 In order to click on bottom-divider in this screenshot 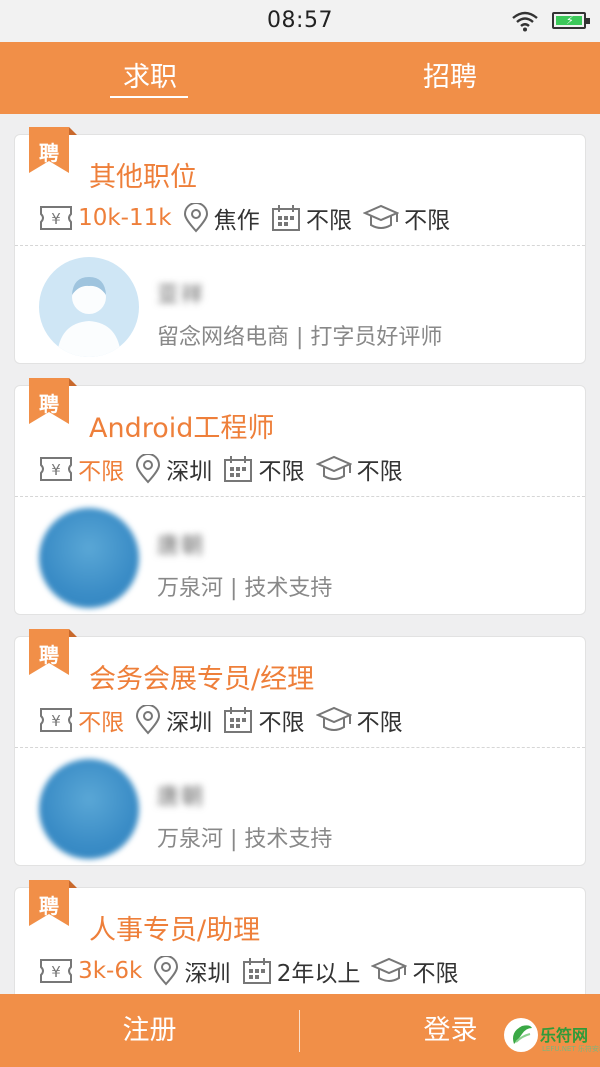, I will do `click(299, 1031)`.